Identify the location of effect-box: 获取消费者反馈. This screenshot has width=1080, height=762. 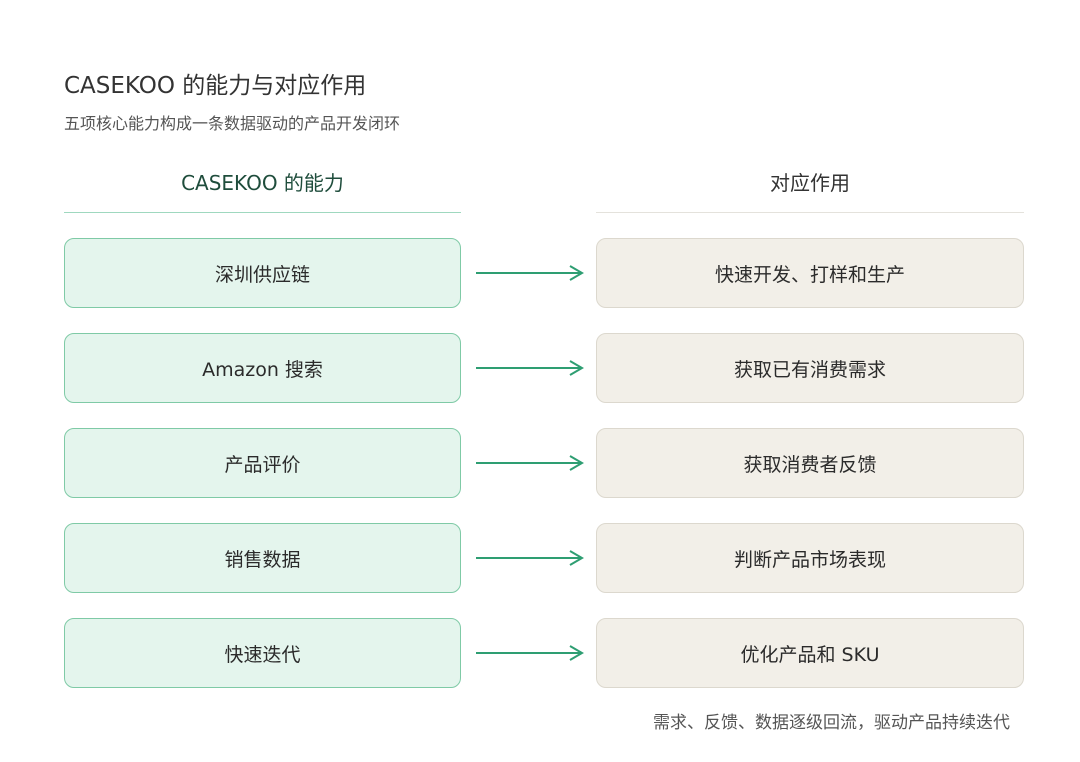
(810, 463).